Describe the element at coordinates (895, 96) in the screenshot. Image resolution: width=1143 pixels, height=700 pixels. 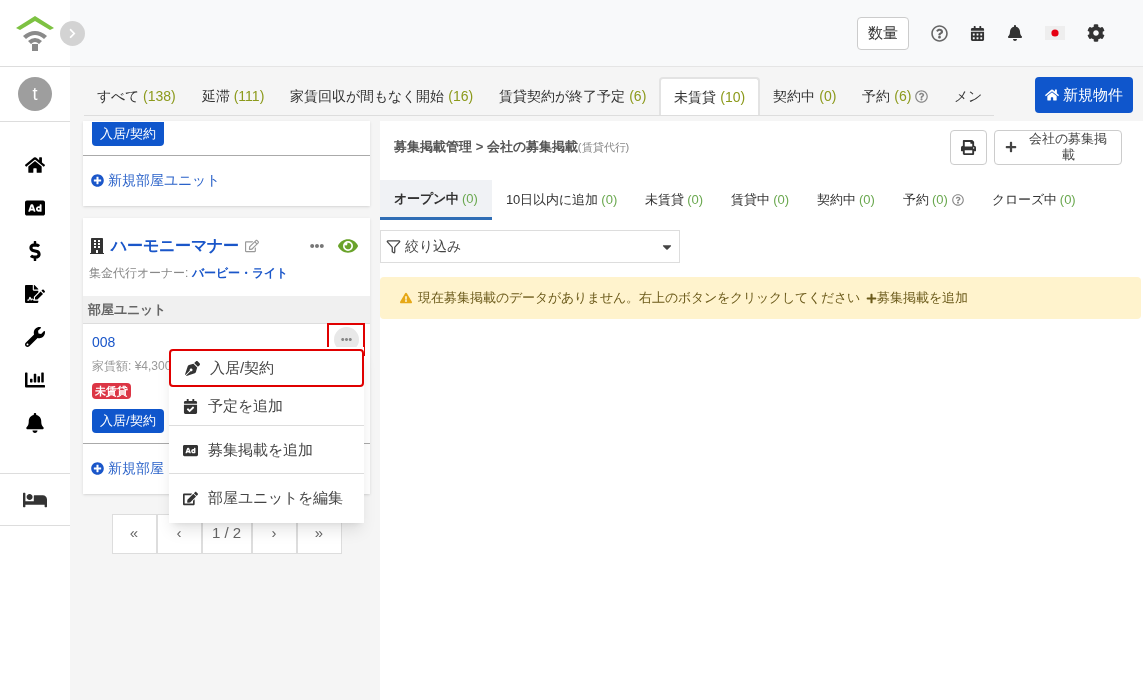
I see `tab: 予約 (6)` at that location.